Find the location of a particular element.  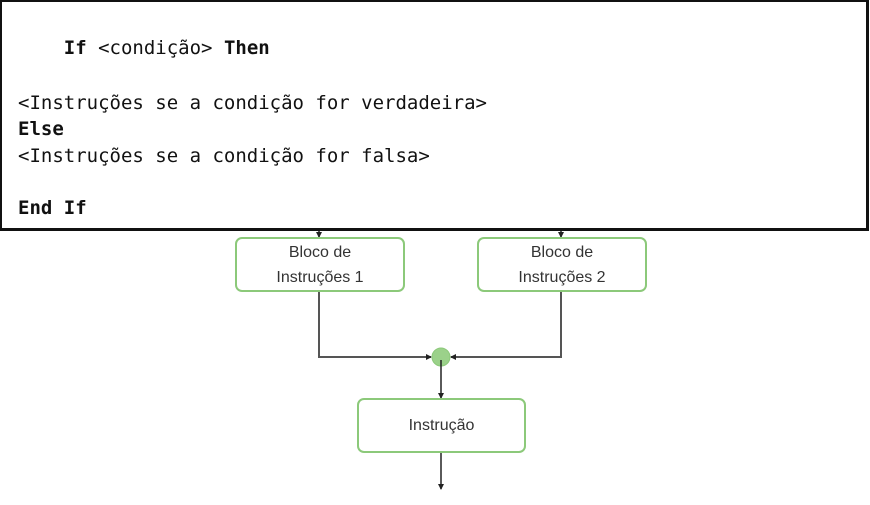

code-line-false-instructions: <Instruções se a condição for falsa> is located at coordinates (224, 156).